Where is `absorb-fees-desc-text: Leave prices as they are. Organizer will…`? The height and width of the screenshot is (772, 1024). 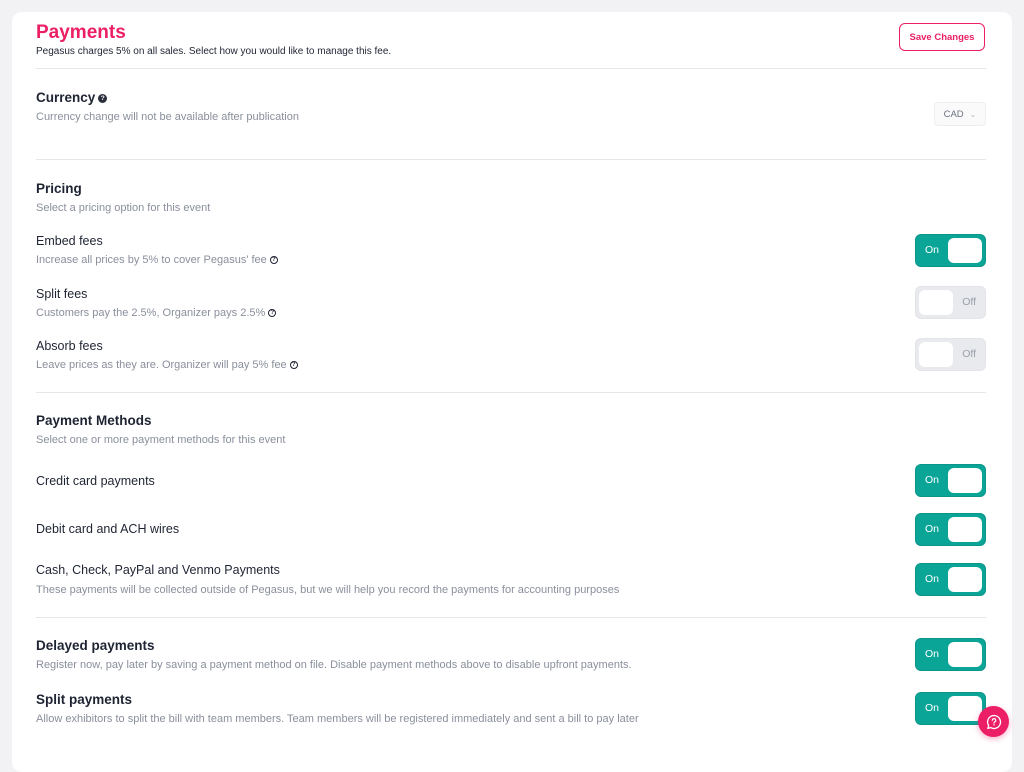
absorb-fees-desc-text: Leave prices as they are. Organizer will… is located at coordinates (161, 365).